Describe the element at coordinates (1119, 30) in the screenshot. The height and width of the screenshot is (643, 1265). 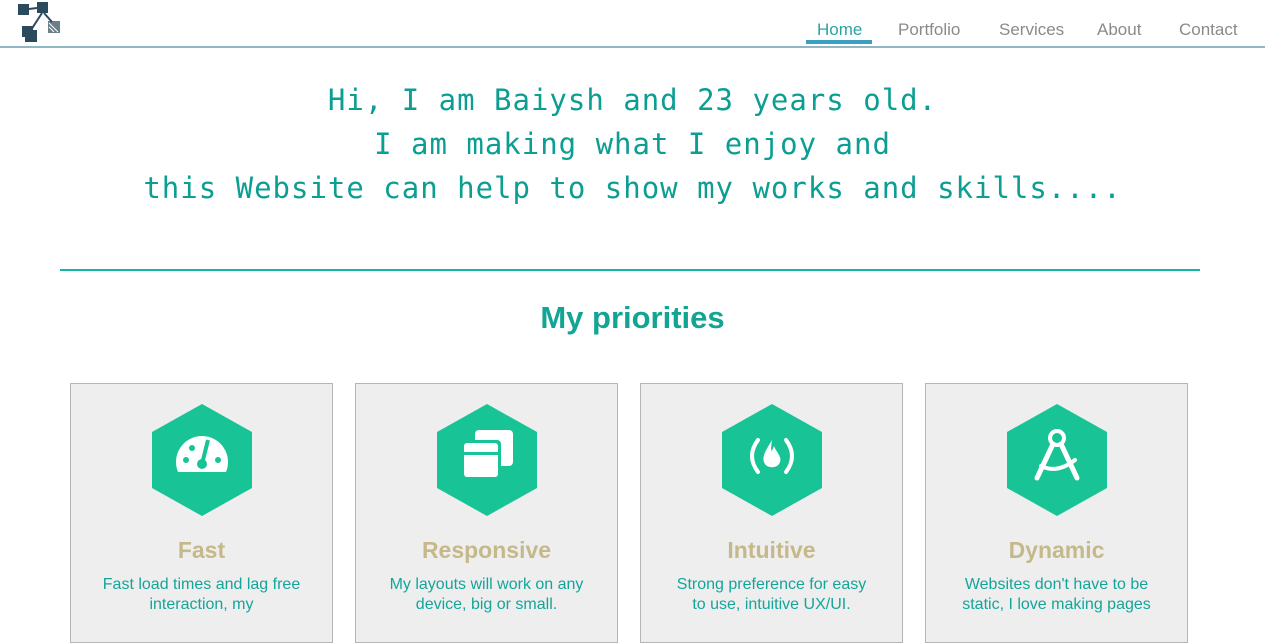
I see `nav-about: About` at that location.